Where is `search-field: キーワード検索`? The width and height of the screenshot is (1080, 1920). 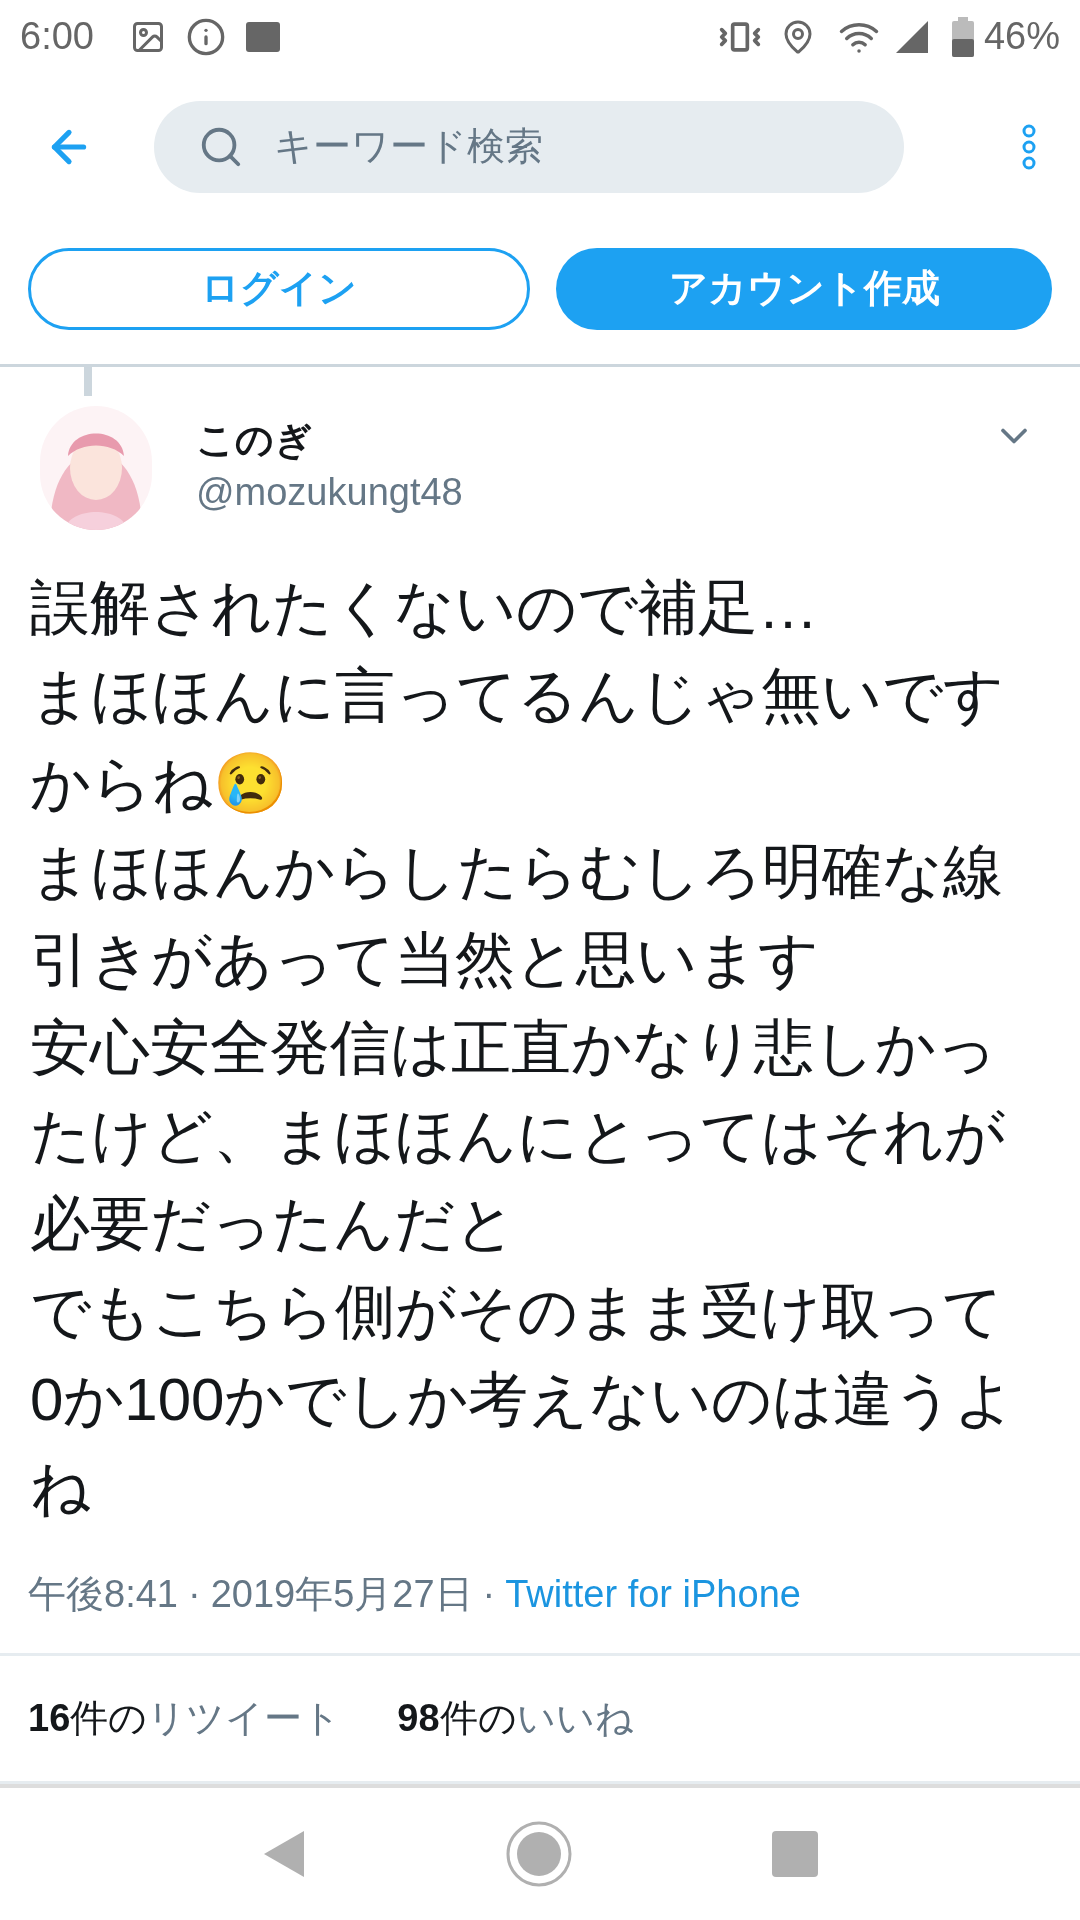
search-field: キーワード検索 is located at coordinates (529, 146).